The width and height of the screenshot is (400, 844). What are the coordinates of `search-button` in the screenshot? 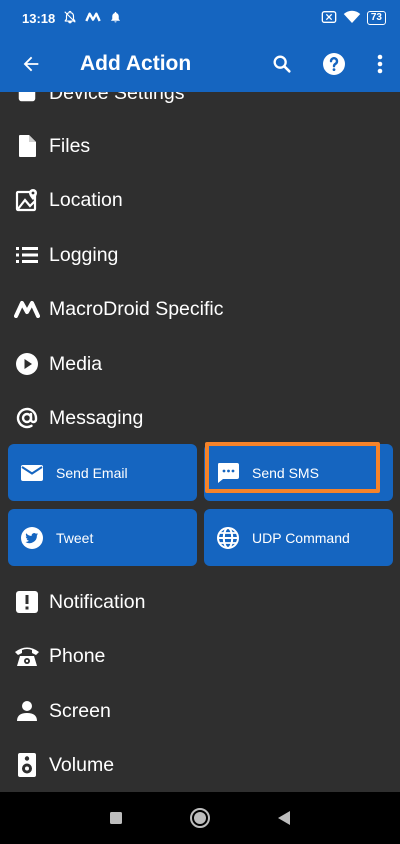 It's located at (282, 64).